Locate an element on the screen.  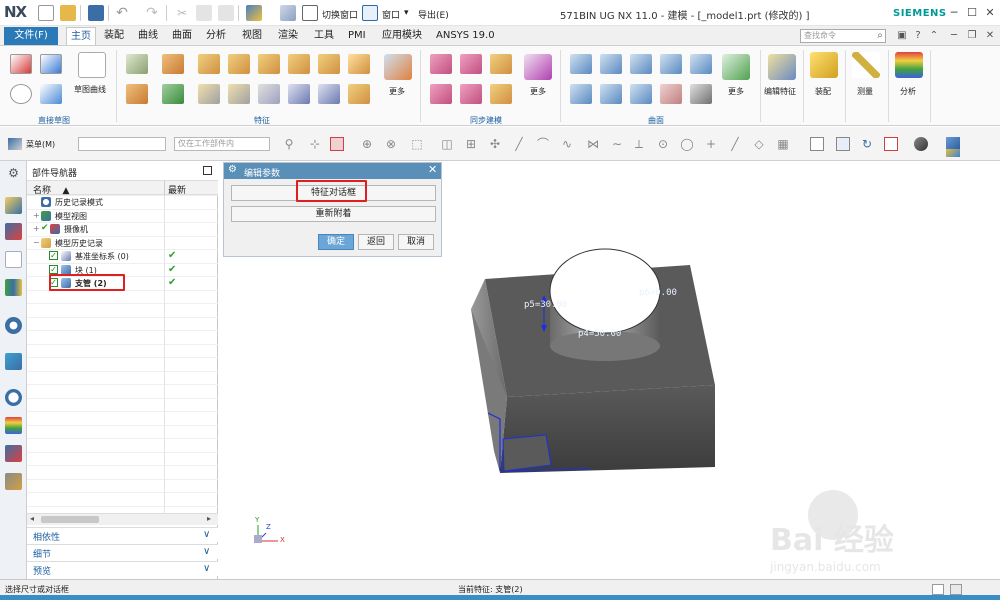
through-curves-icon is located at coordinates (581, 64).